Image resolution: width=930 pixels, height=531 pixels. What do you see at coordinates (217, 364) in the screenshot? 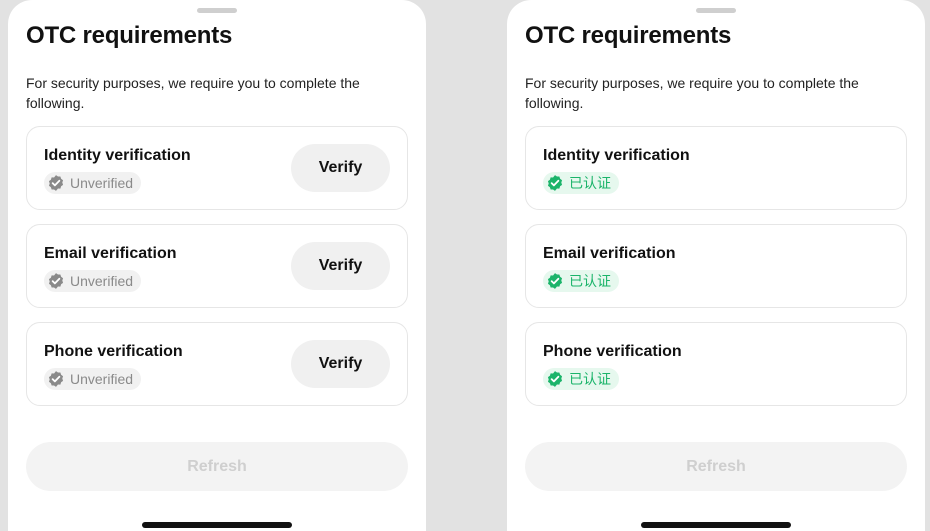
I see `phone-verification-card: Phone verification Unverified Verify` at bounding box center [217, 364].